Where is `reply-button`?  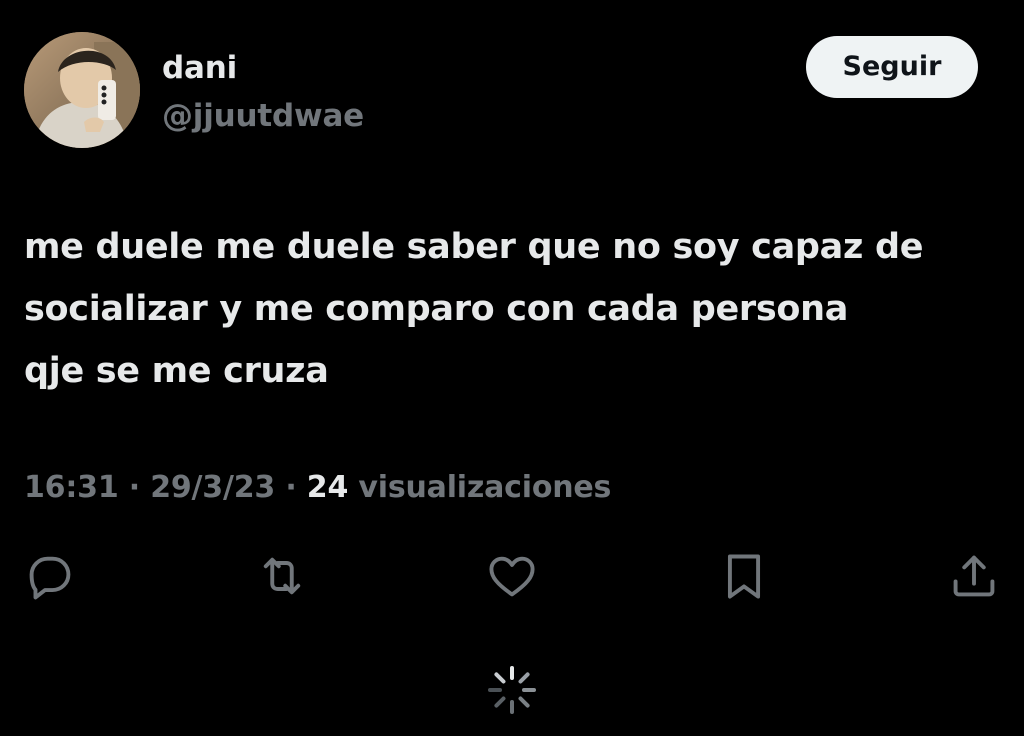
reply-button is located at coordinates (50, 576).